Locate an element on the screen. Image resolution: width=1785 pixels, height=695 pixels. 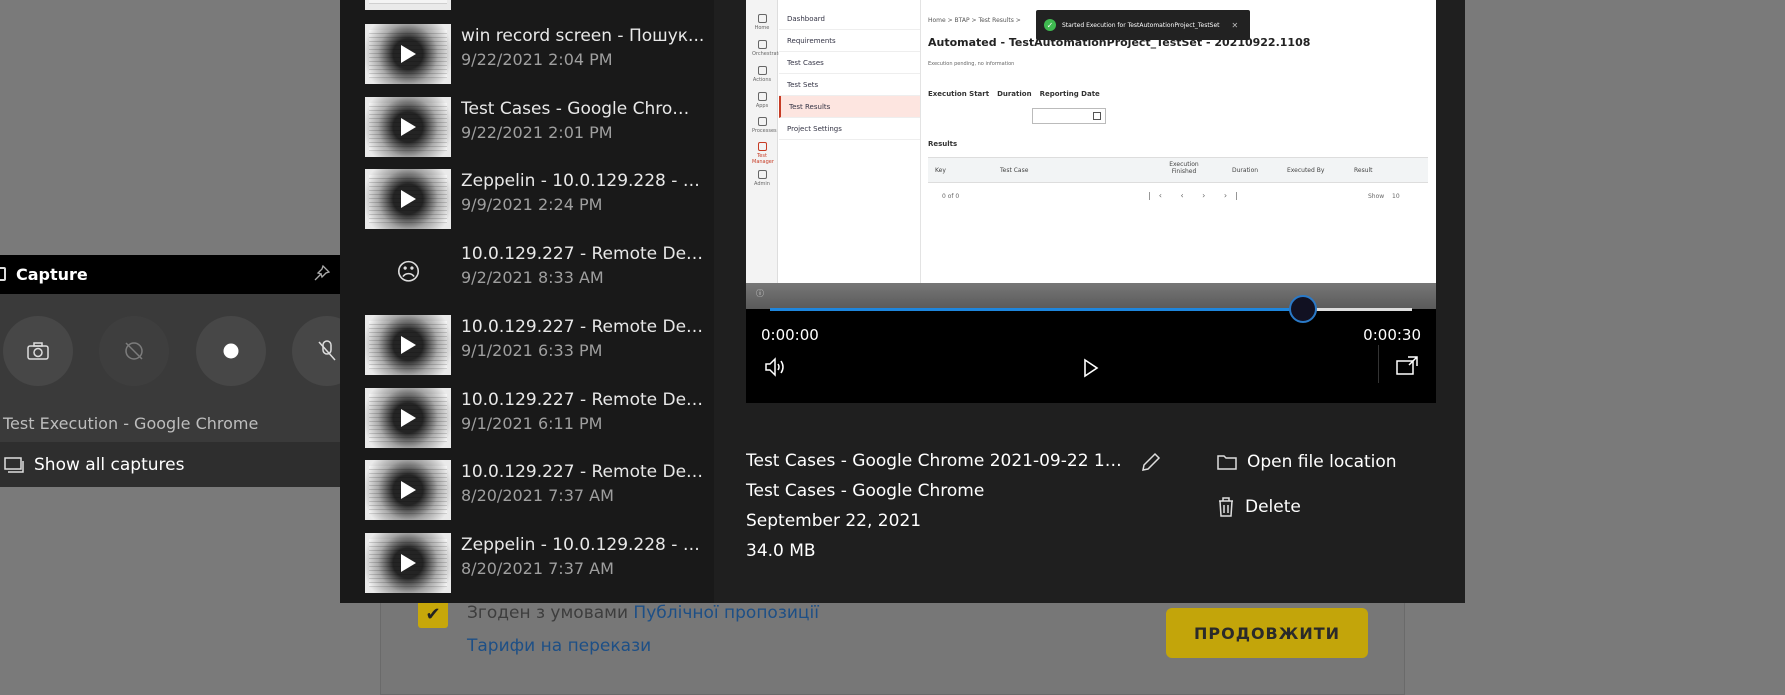
rail-orchestrator: Orchestrator is located at coordinates (768, 48).